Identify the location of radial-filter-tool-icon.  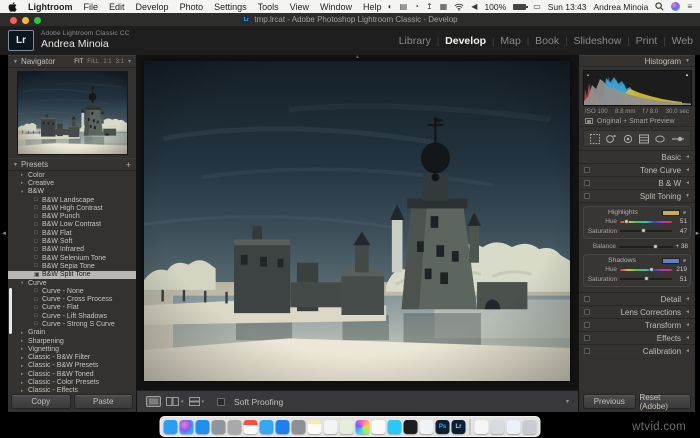
(660, 139).